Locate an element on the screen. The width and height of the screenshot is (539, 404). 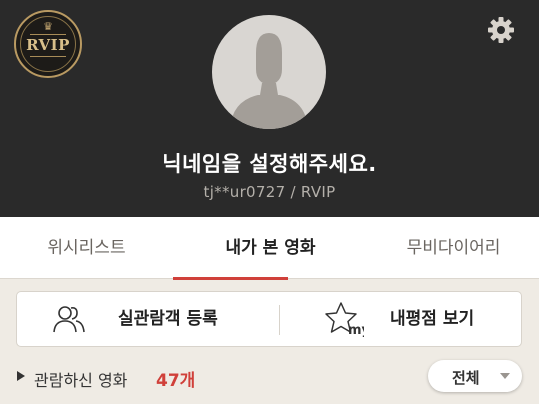
rvip-badge: ♛ RVIP is located at coordinates (48, 44).